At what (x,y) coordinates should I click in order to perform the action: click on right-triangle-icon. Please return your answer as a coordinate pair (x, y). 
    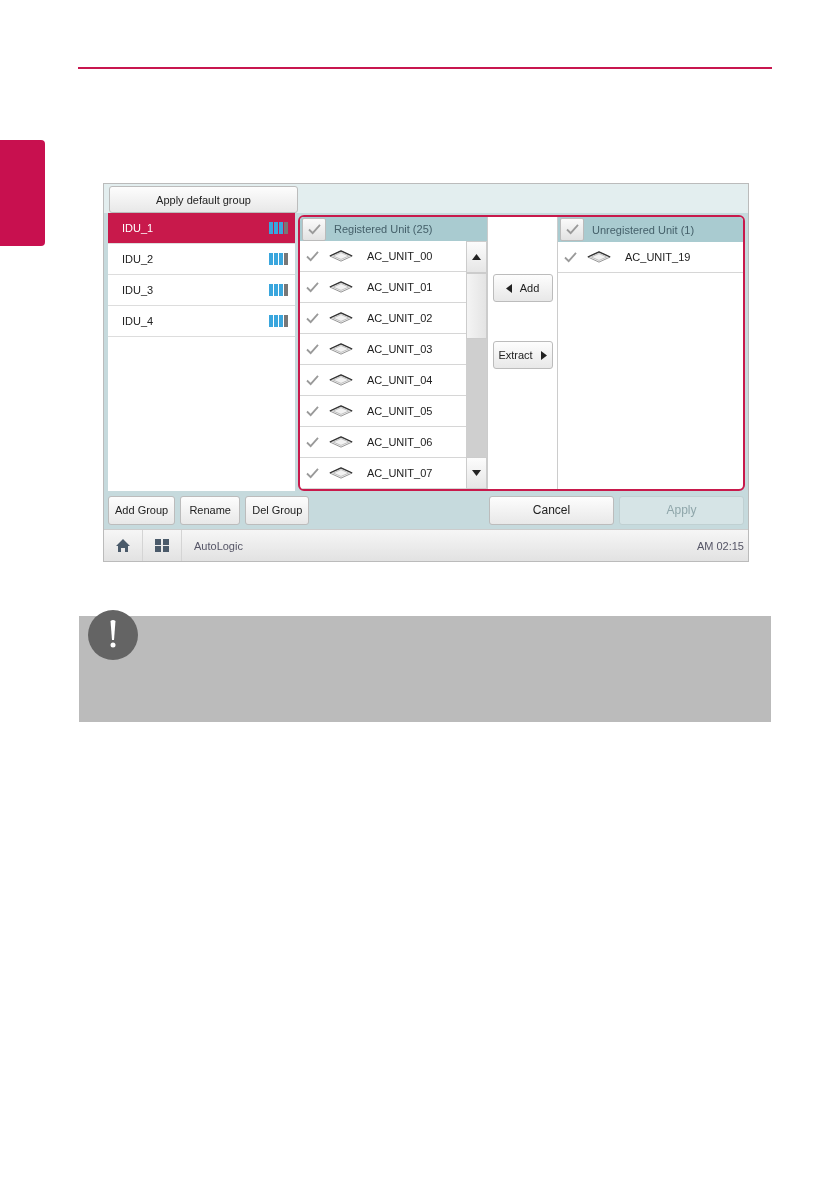
    Looking at the image, I should click on (543, 355).